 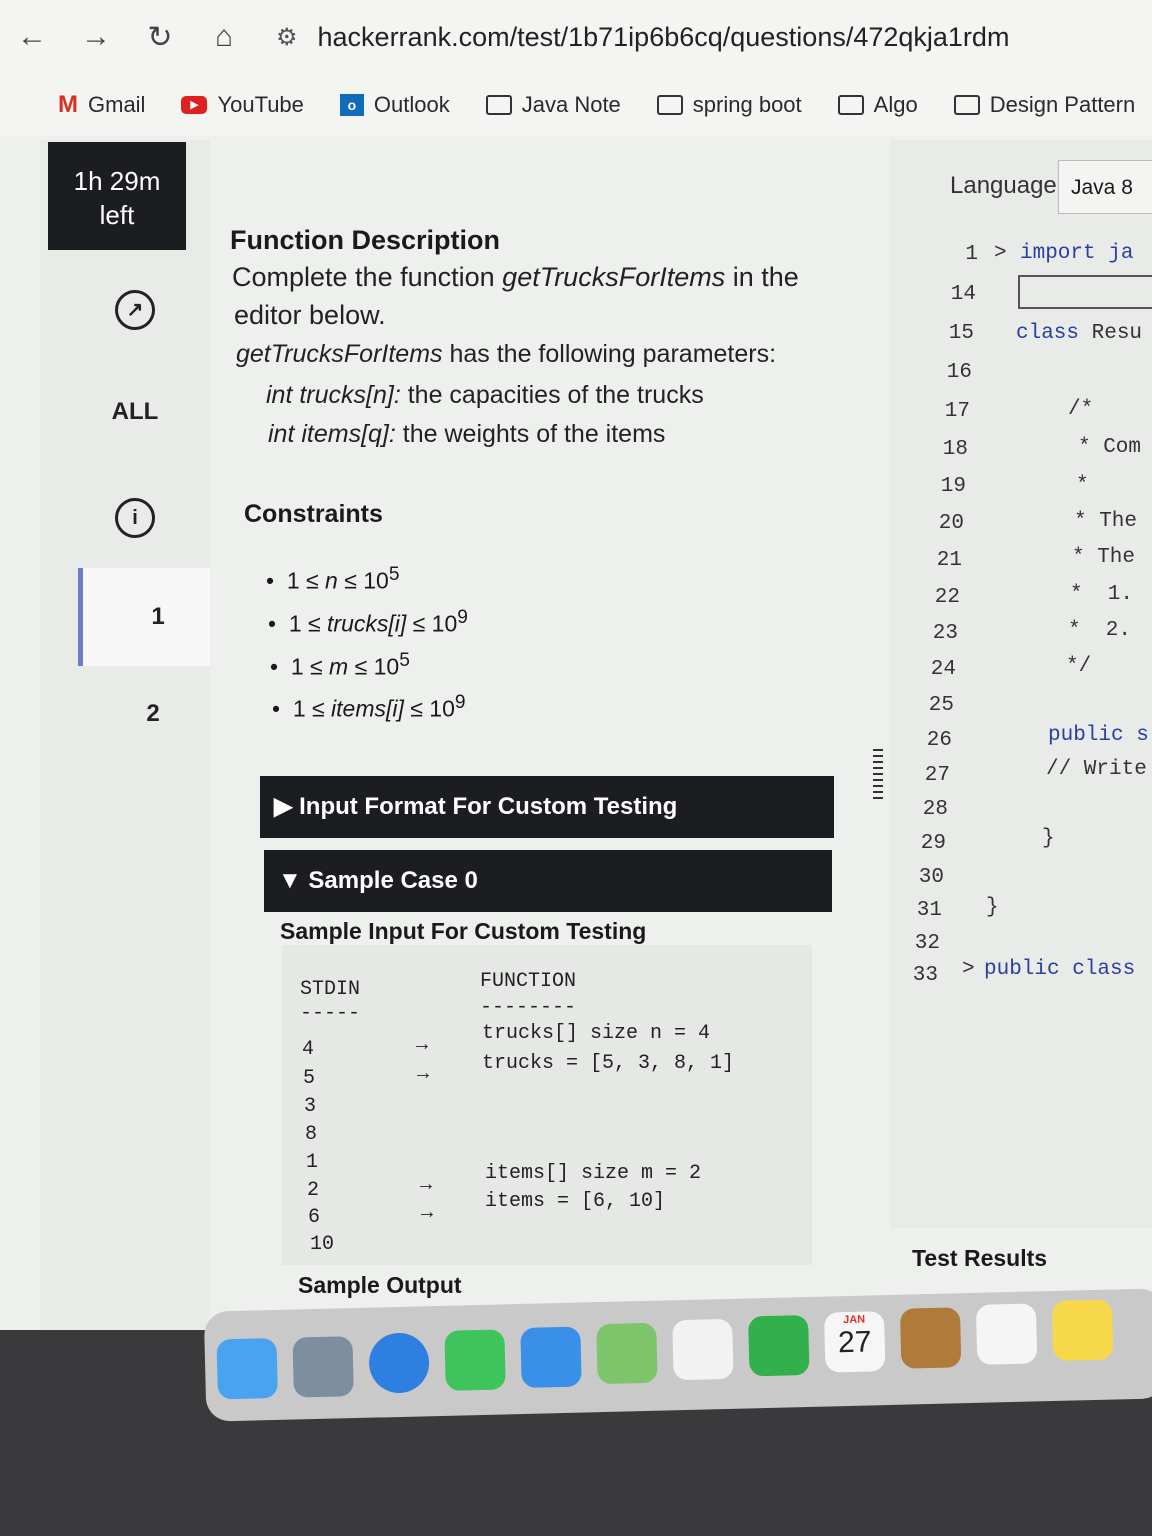 What do you see at coordinates (1076, 253) in the screenshot?
I see `code-line: import ja` at bounding box center [1076, 253].